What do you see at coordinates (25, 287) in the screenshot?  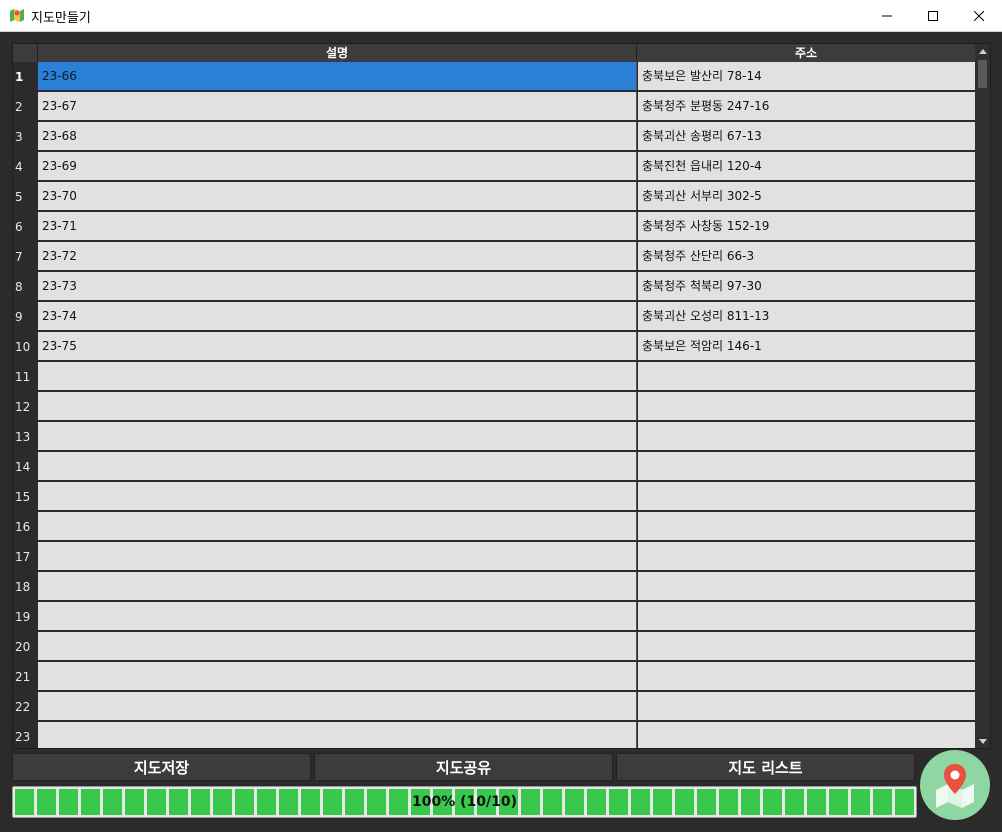 I see `row-number: 8` at bounding box center [25, 287].